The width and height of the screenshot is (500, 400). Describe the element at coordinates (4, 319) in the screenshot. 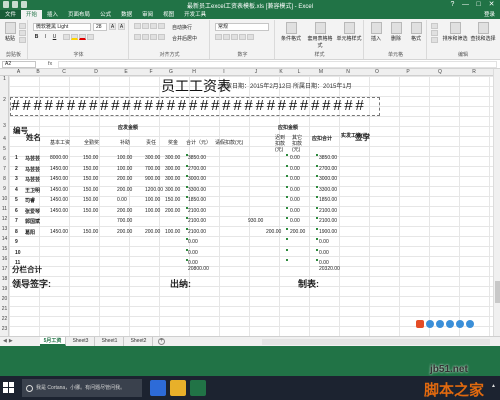

I see `row-header: 22` at that location.